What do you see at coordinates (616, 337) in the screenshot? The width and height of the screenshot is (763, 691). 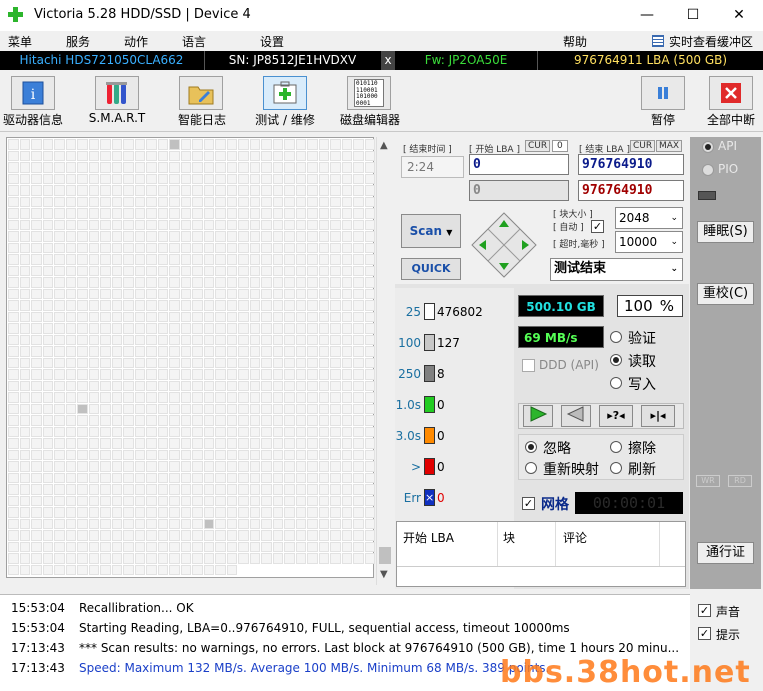 I see `mode-verify-radio` at bounding box center [616, 337].